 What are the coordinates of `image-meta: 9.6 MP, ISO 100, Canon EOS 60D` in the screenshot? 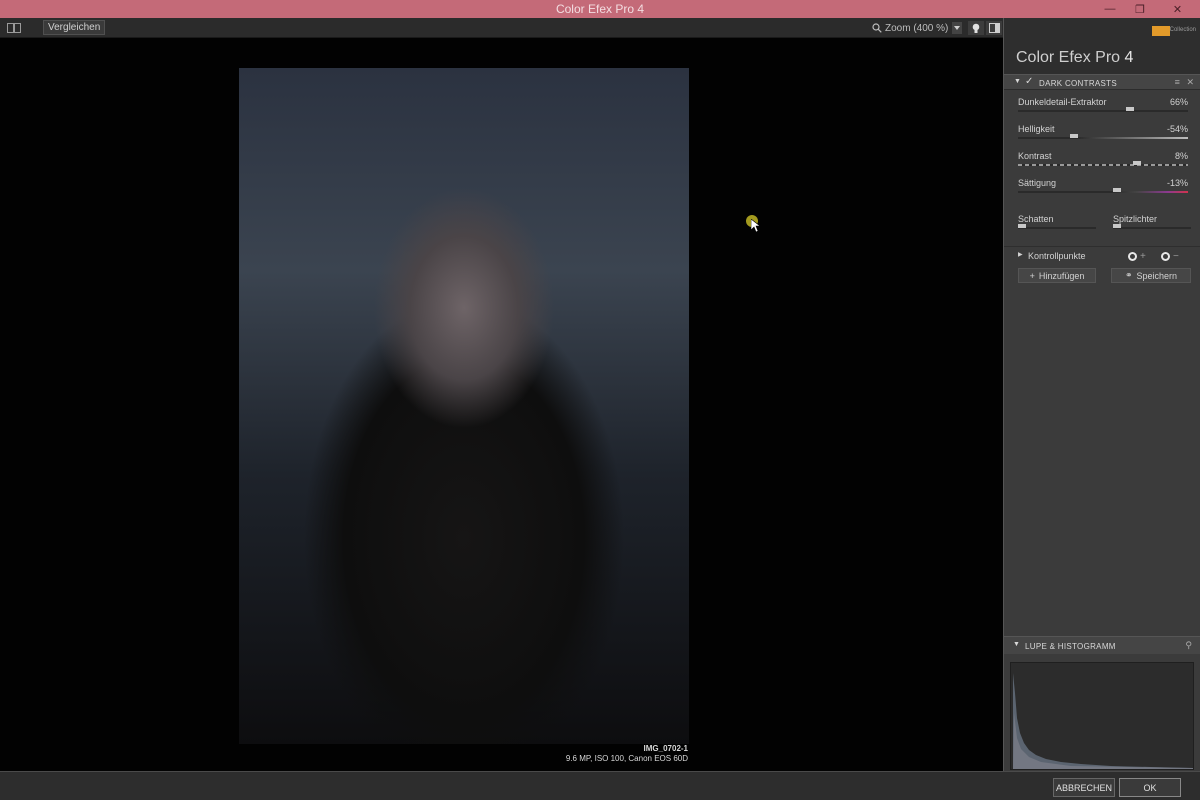 It's located at (626, 758).